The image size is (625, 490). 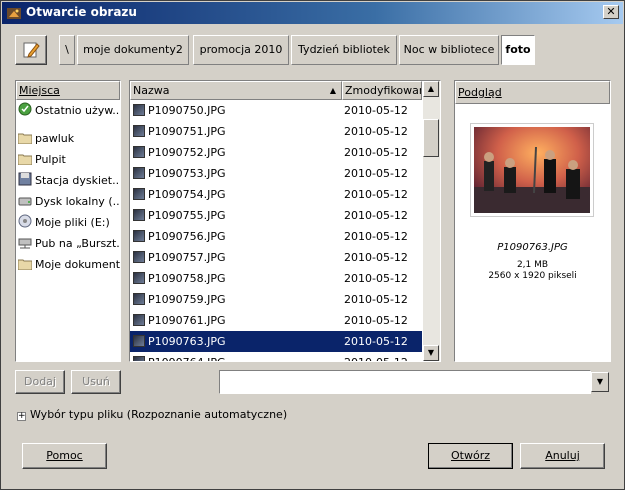 What do you see at coordinates (611, 12) in the screenshot?
I see `close-icon: ✕` at bounding box center [611, 12].